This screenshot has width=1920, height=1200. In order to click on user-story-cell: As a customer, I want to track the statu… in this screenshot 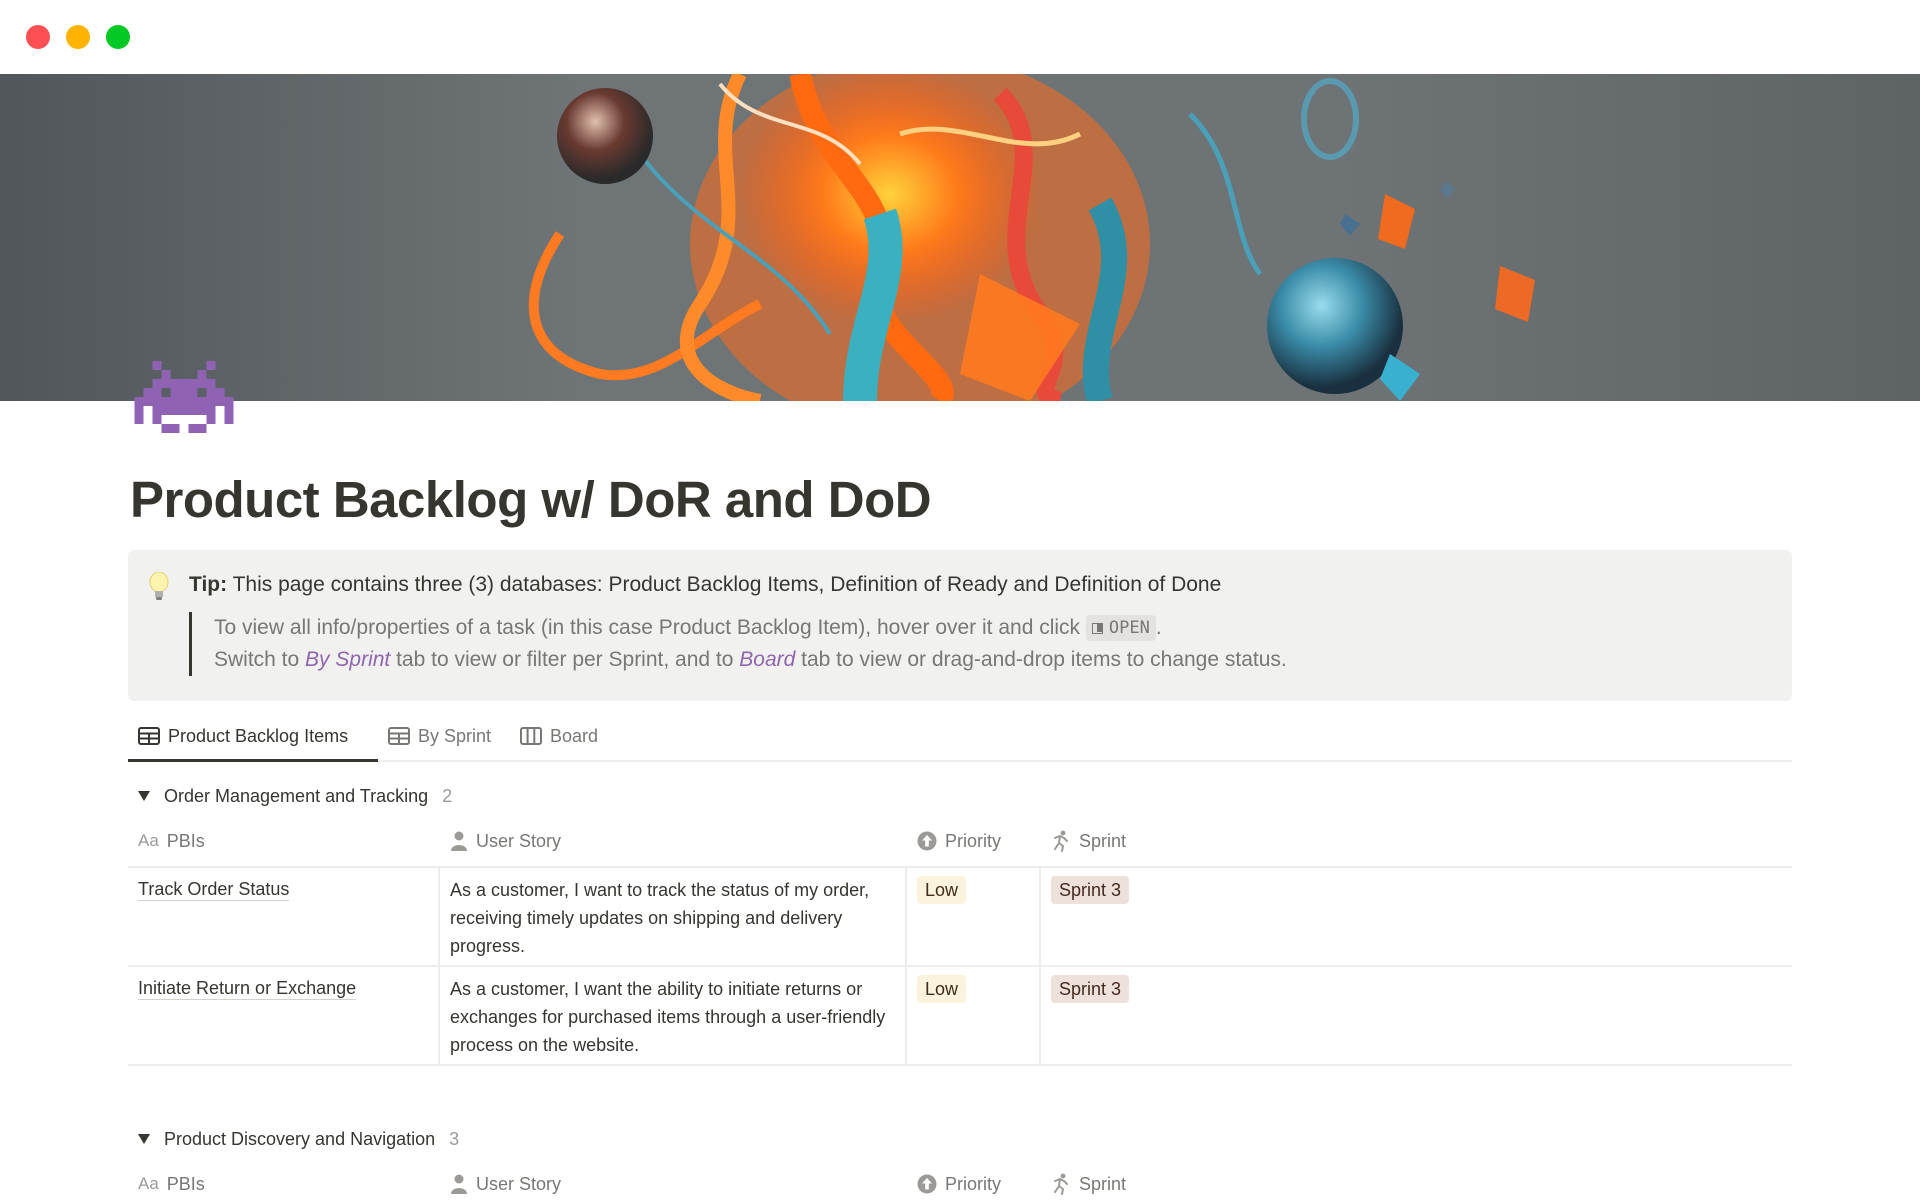, I will do `click(671, 916)`.